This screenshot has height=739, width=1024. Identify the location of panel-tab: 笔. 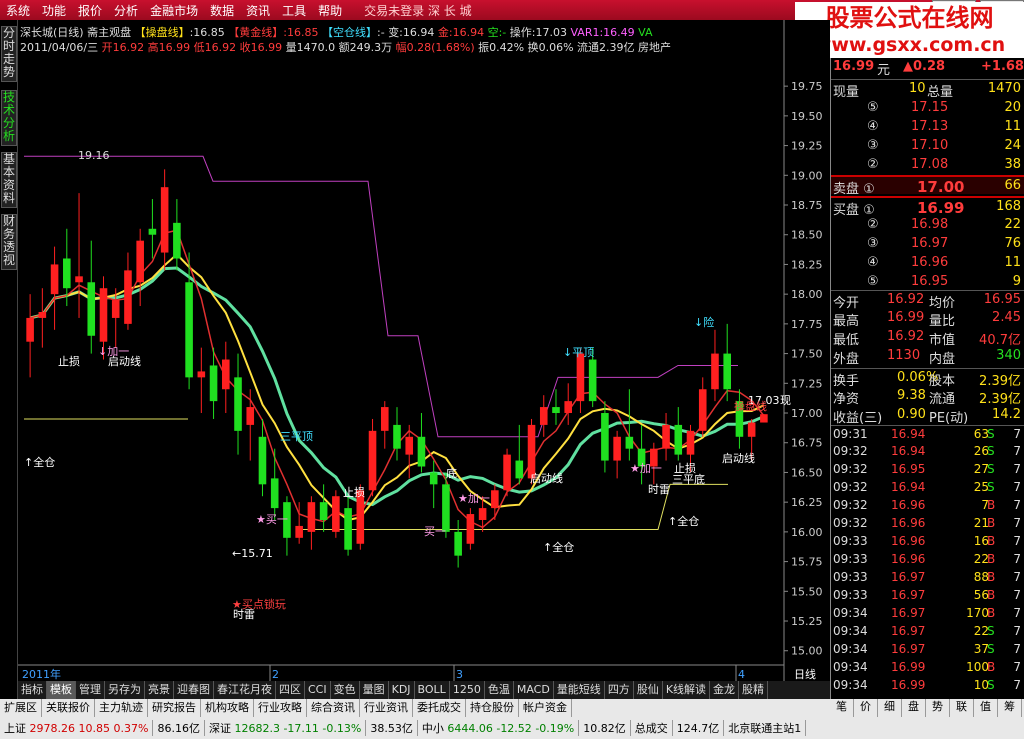
(842, 708).